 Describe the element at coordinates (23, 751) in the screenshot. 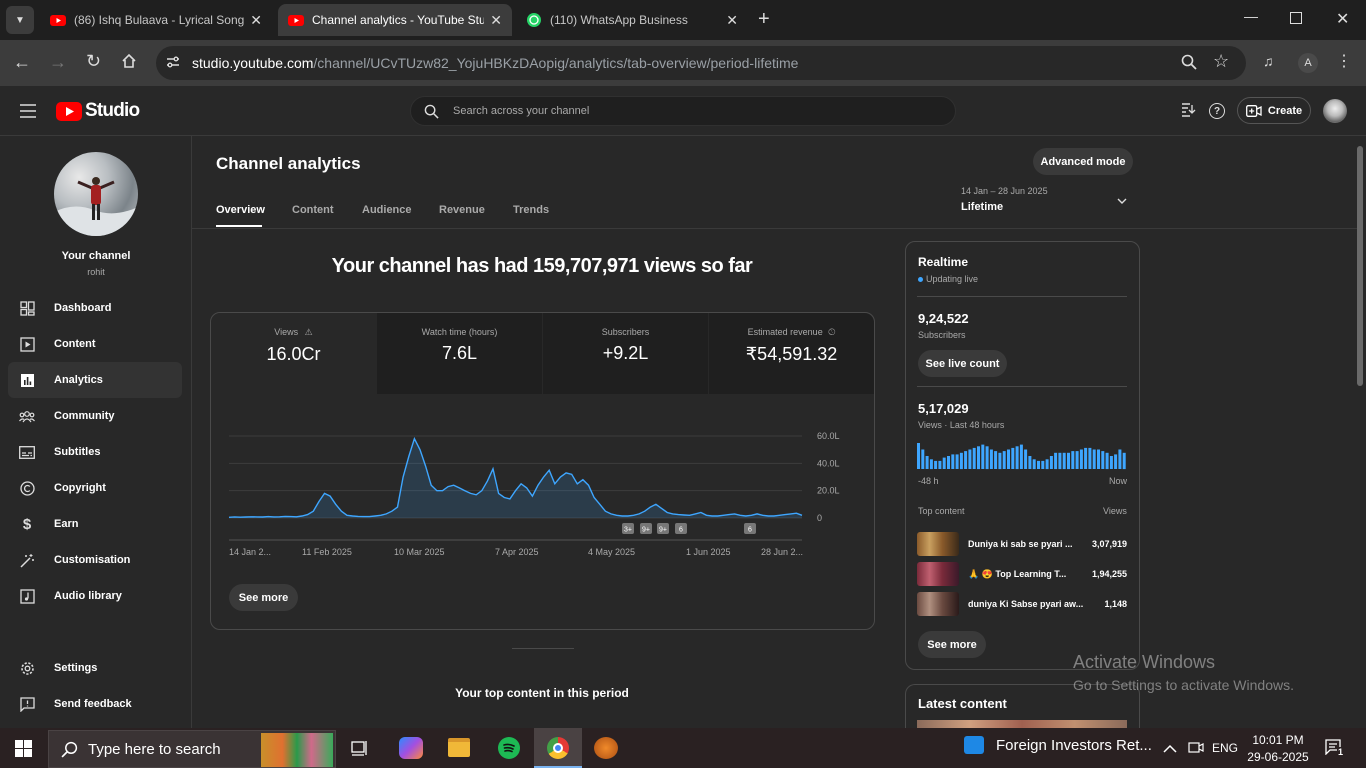

I see `windows-start-button` at that location.